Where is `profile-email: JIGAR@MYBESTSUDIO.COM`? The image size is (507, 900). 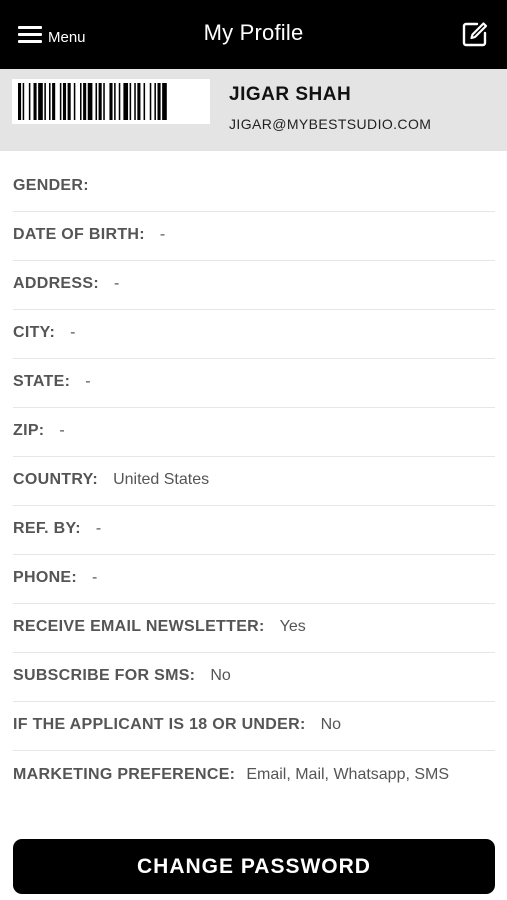
profile-email: JIGAR@MYBESTSUDIO.COM is located at coordinates (330, 124).